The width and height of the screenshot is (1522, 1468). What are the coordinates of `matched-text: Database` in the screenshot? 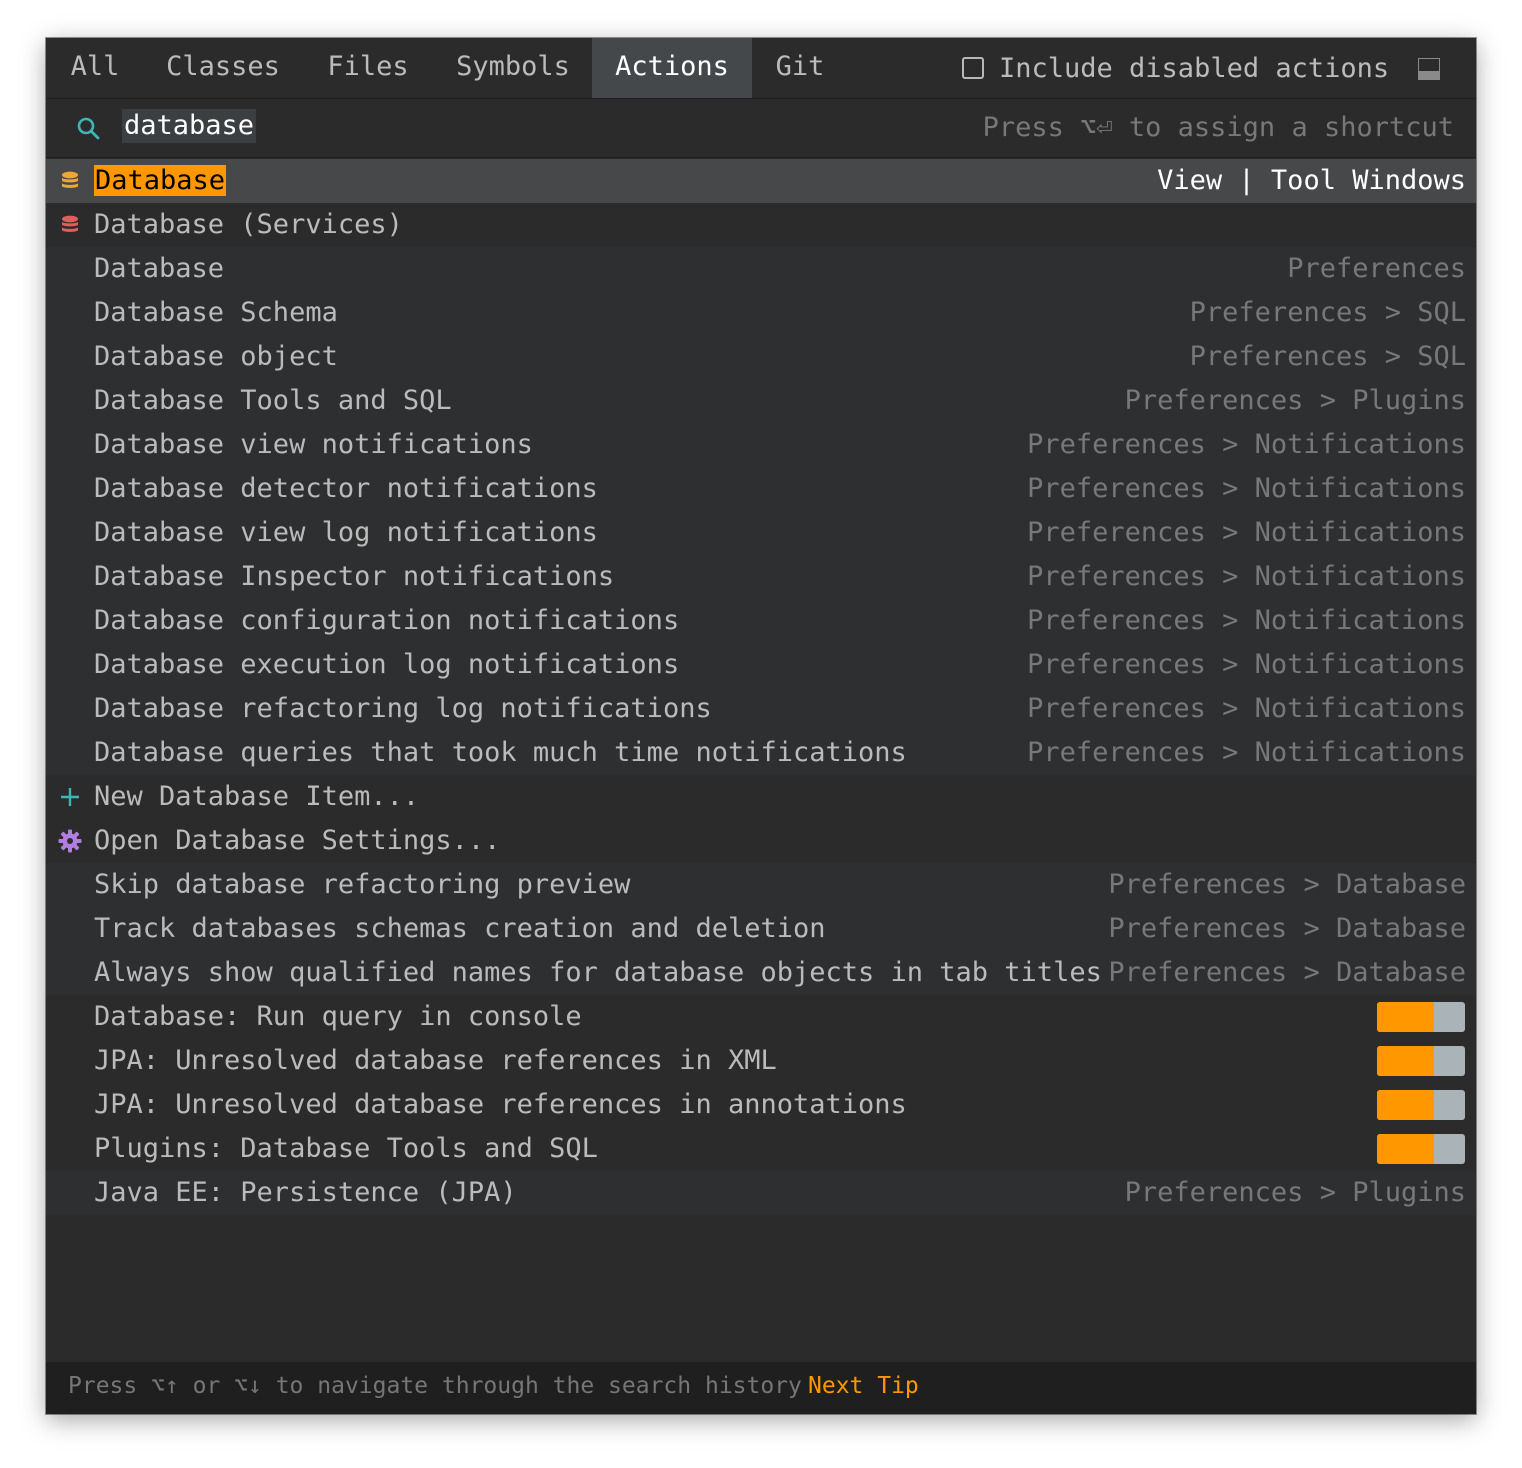 It's located at (160, 180).